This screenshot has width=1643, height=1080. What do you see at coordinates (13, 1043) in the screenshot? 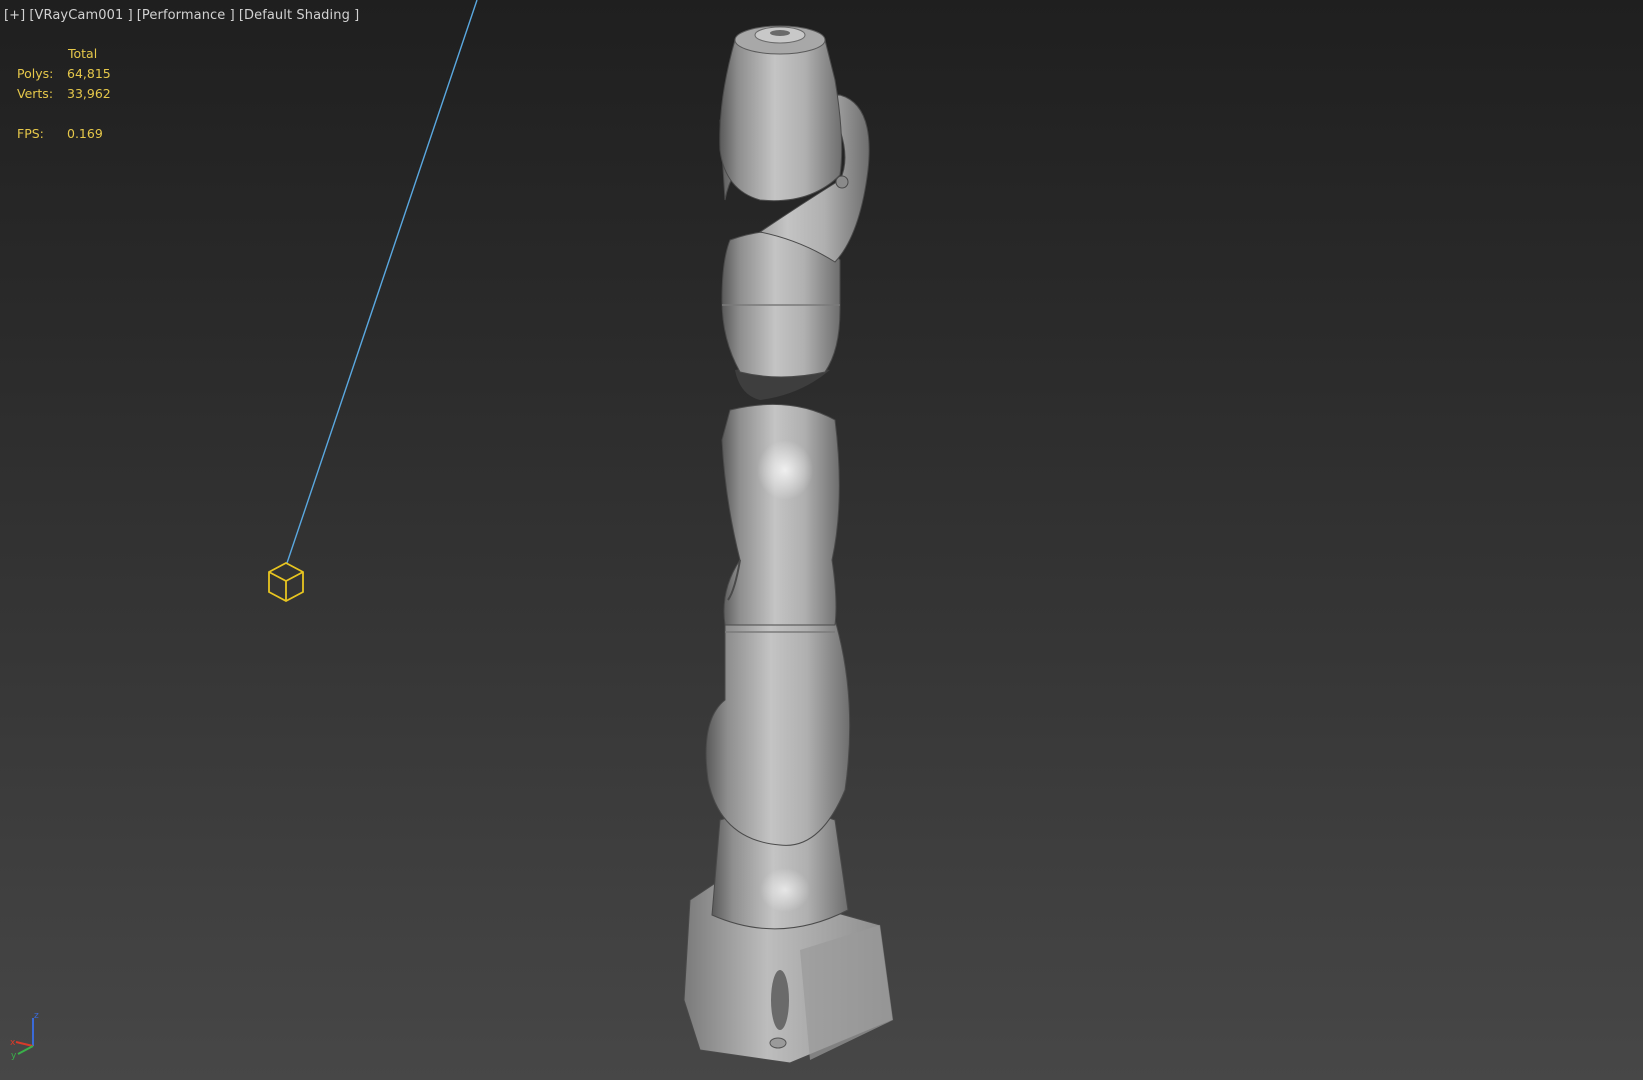
I see `axis-x-label: x` at bounding box center [13, 1043].